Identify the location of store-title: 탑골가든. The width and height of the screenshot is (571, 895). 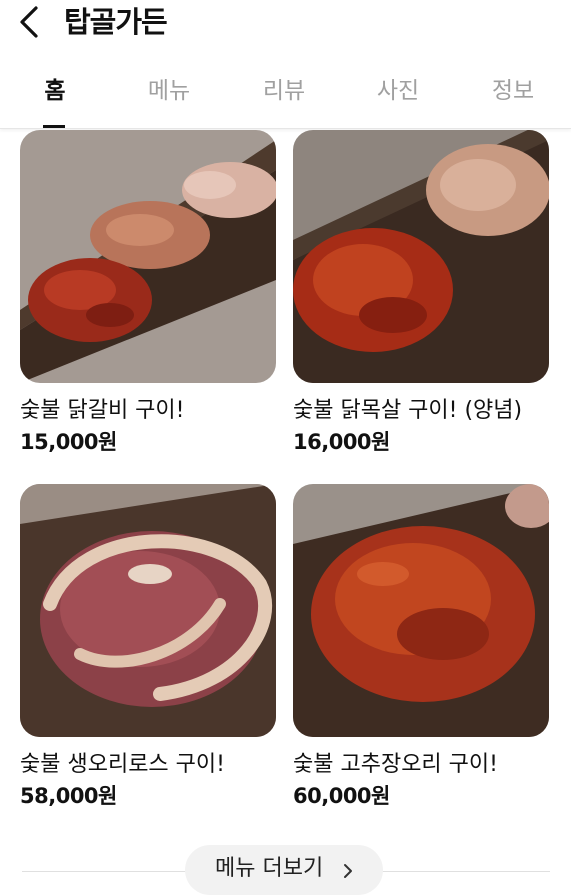
(116, 22).